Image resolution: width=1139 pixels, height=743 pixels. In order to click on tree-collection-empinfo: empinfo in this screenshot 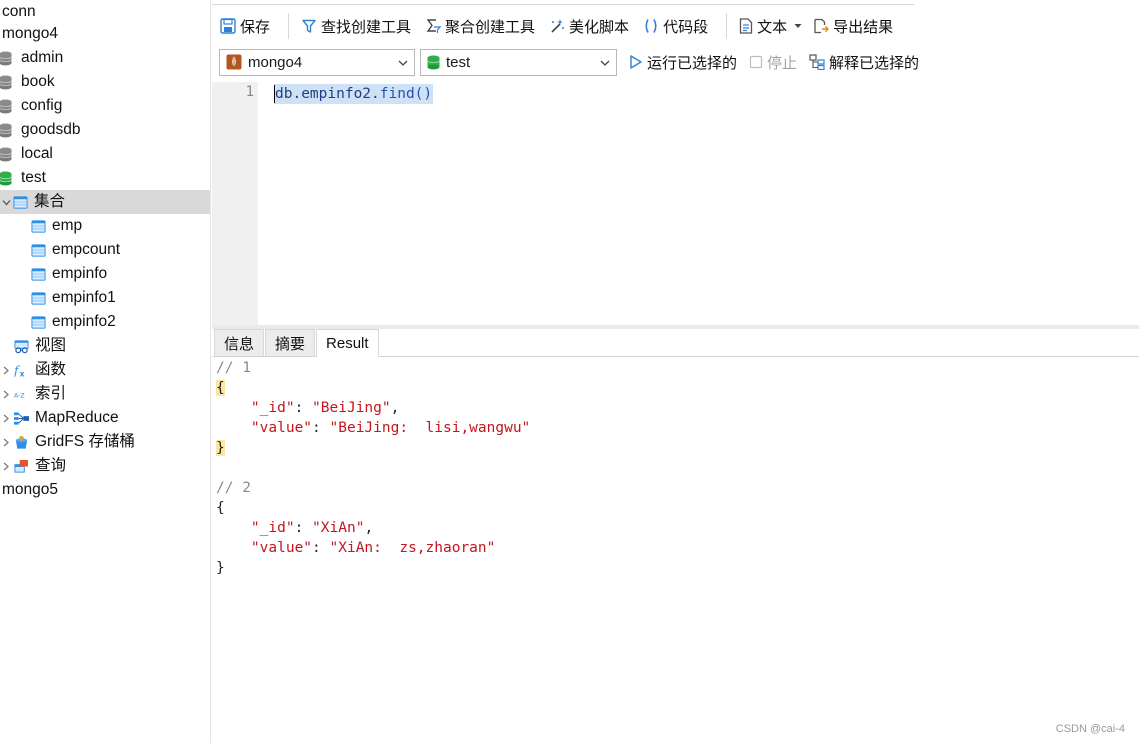, I will do `click(105, 274)`.